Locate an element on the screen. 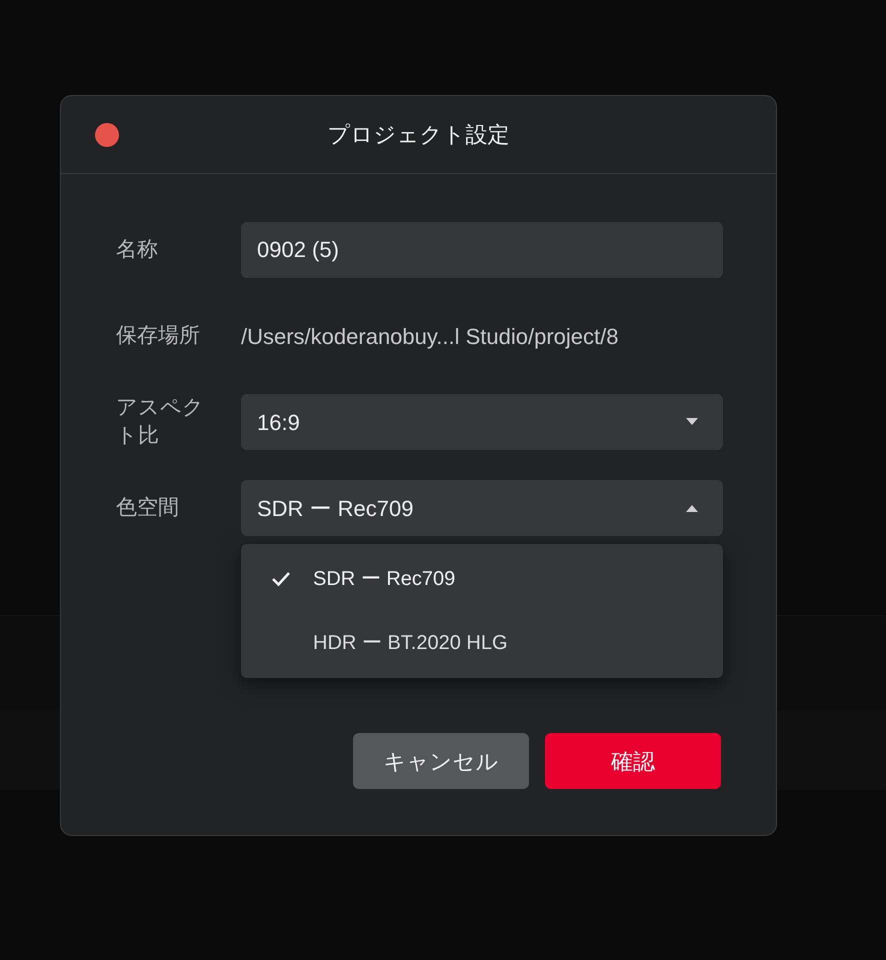 This screenshot has height=960, width=886. caret-up-icon is located at coordinates (692, 508).